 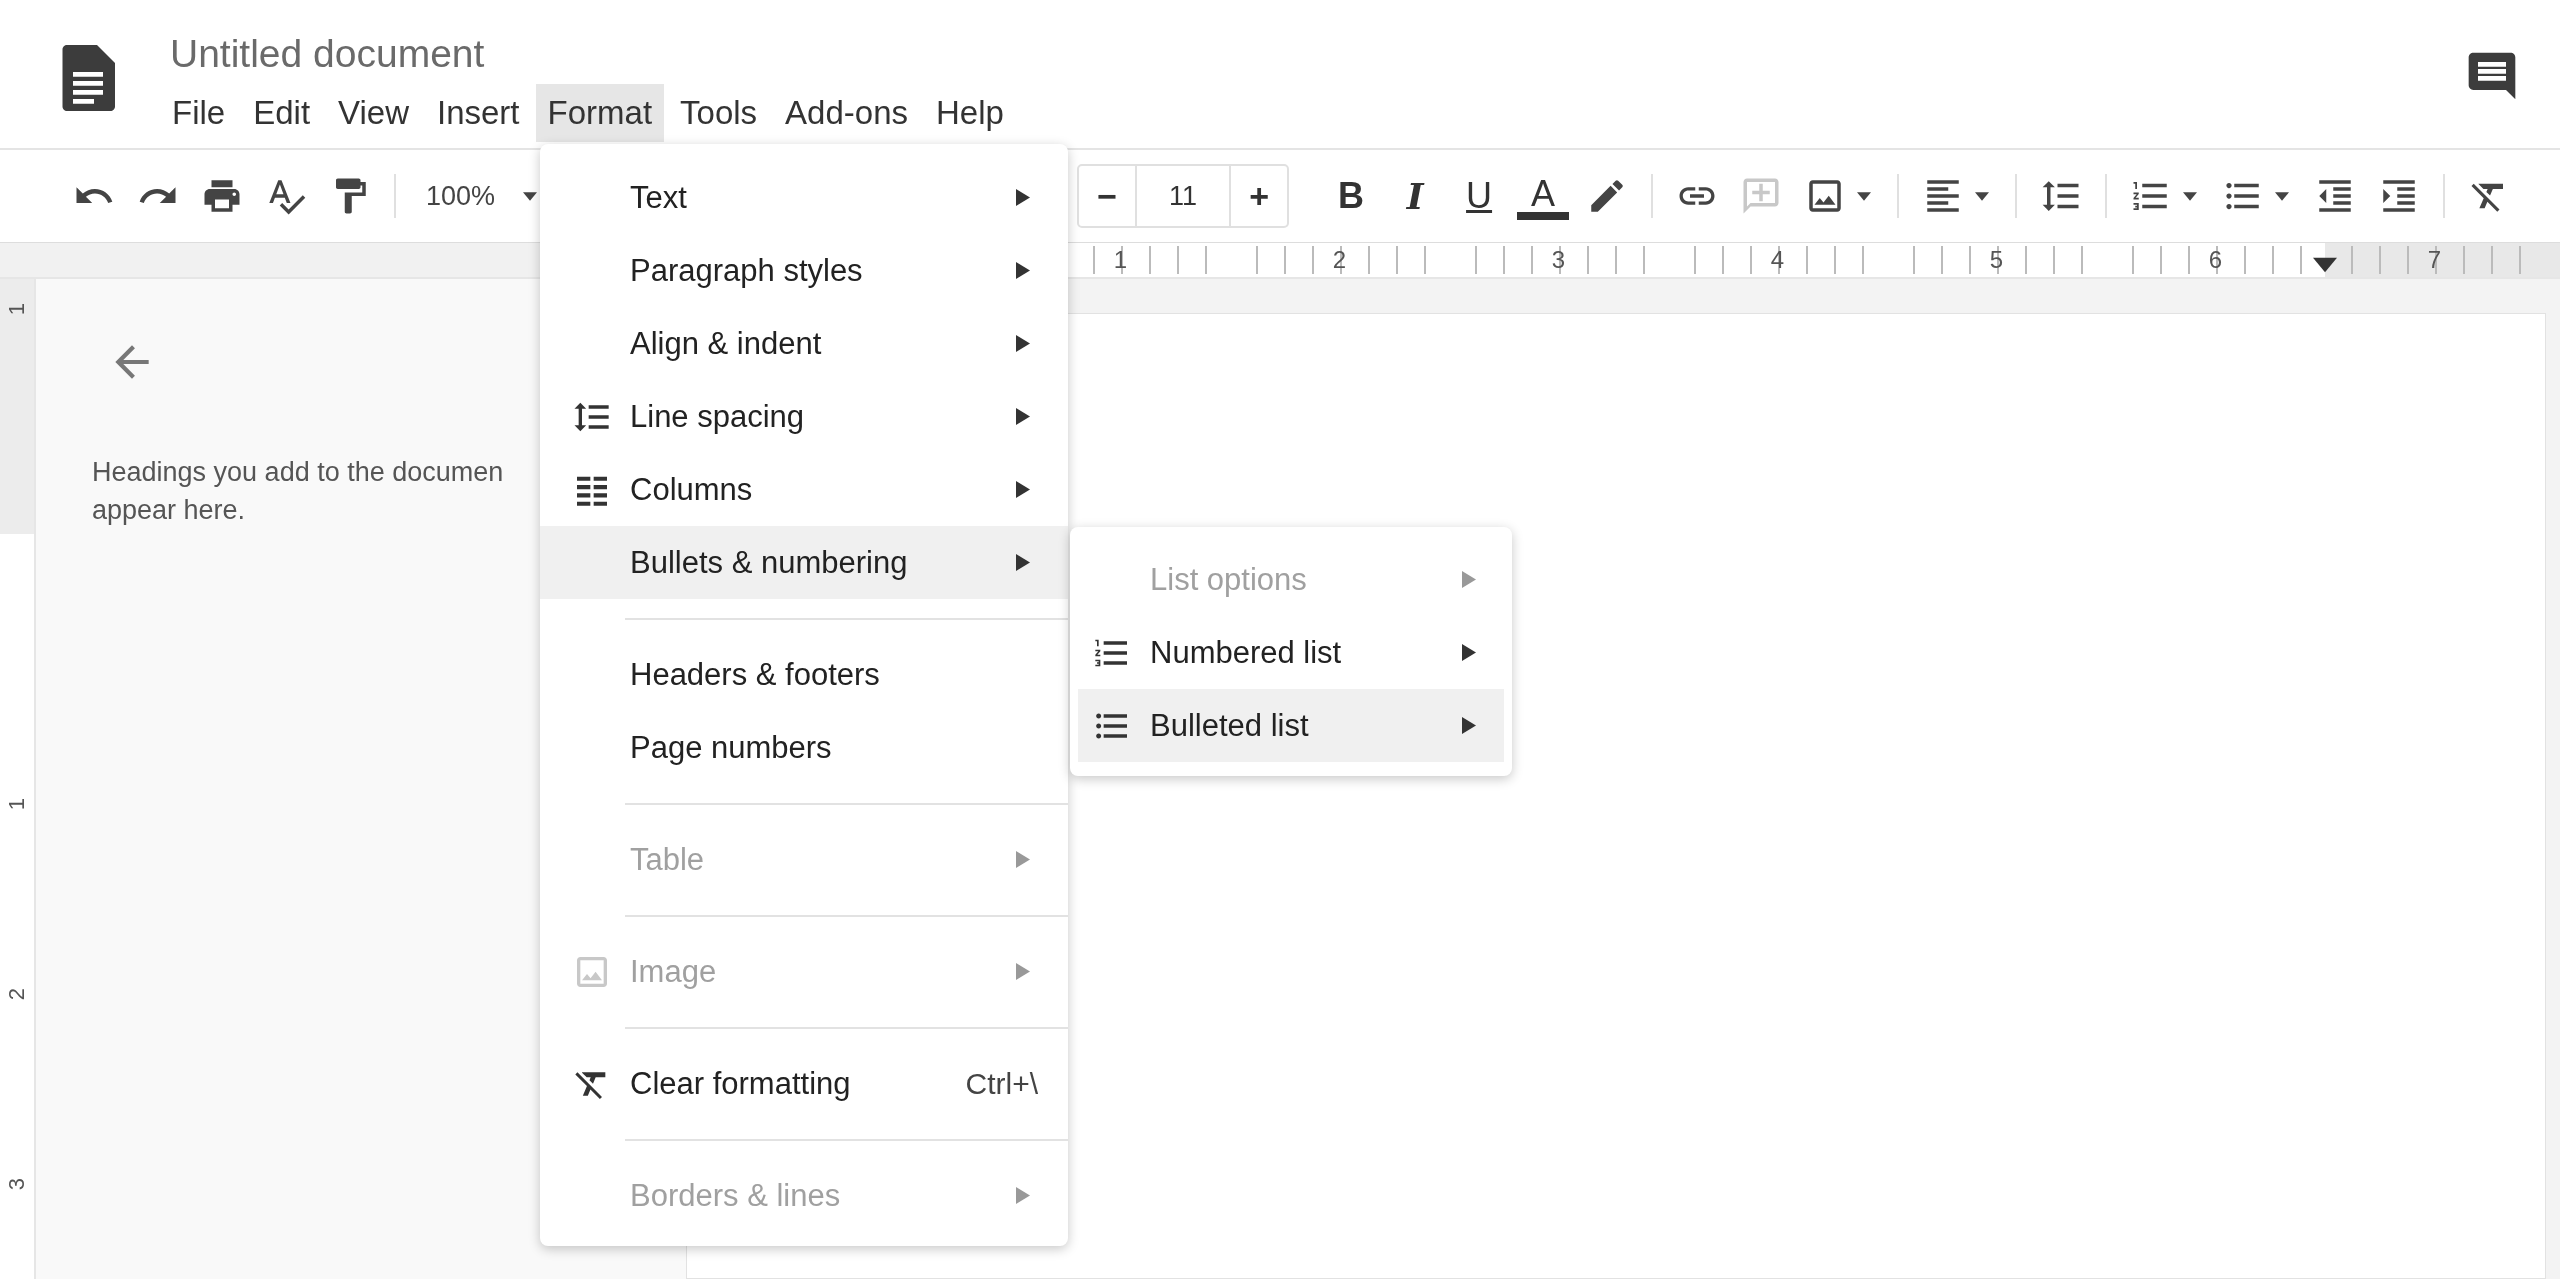 I want to click on menu-option: Paragraph styles, so click(x=804, y=270).